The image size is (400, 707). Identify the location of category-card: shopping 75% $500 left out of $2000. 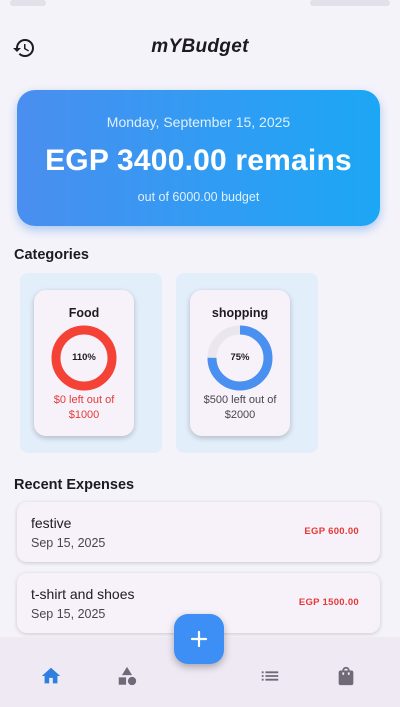
(240, 363).